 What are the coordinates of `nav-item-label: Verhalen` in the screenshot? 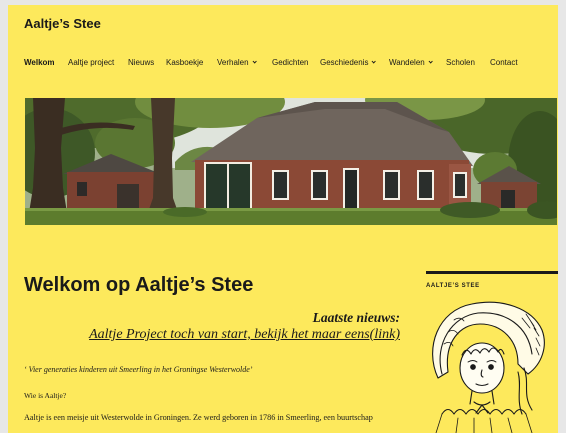 It's located at (233, 62).